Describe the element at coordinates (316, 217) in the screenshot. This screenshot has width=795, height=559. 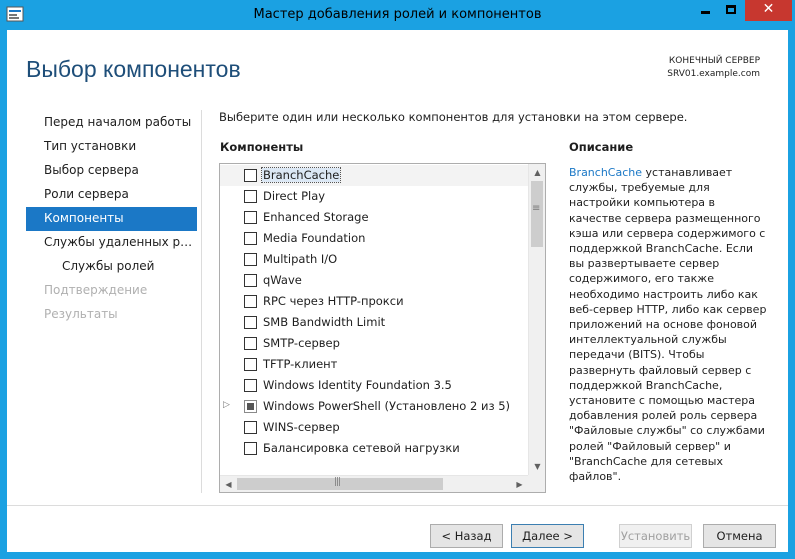
I see `component-label: Enhanced Storage` at that location.